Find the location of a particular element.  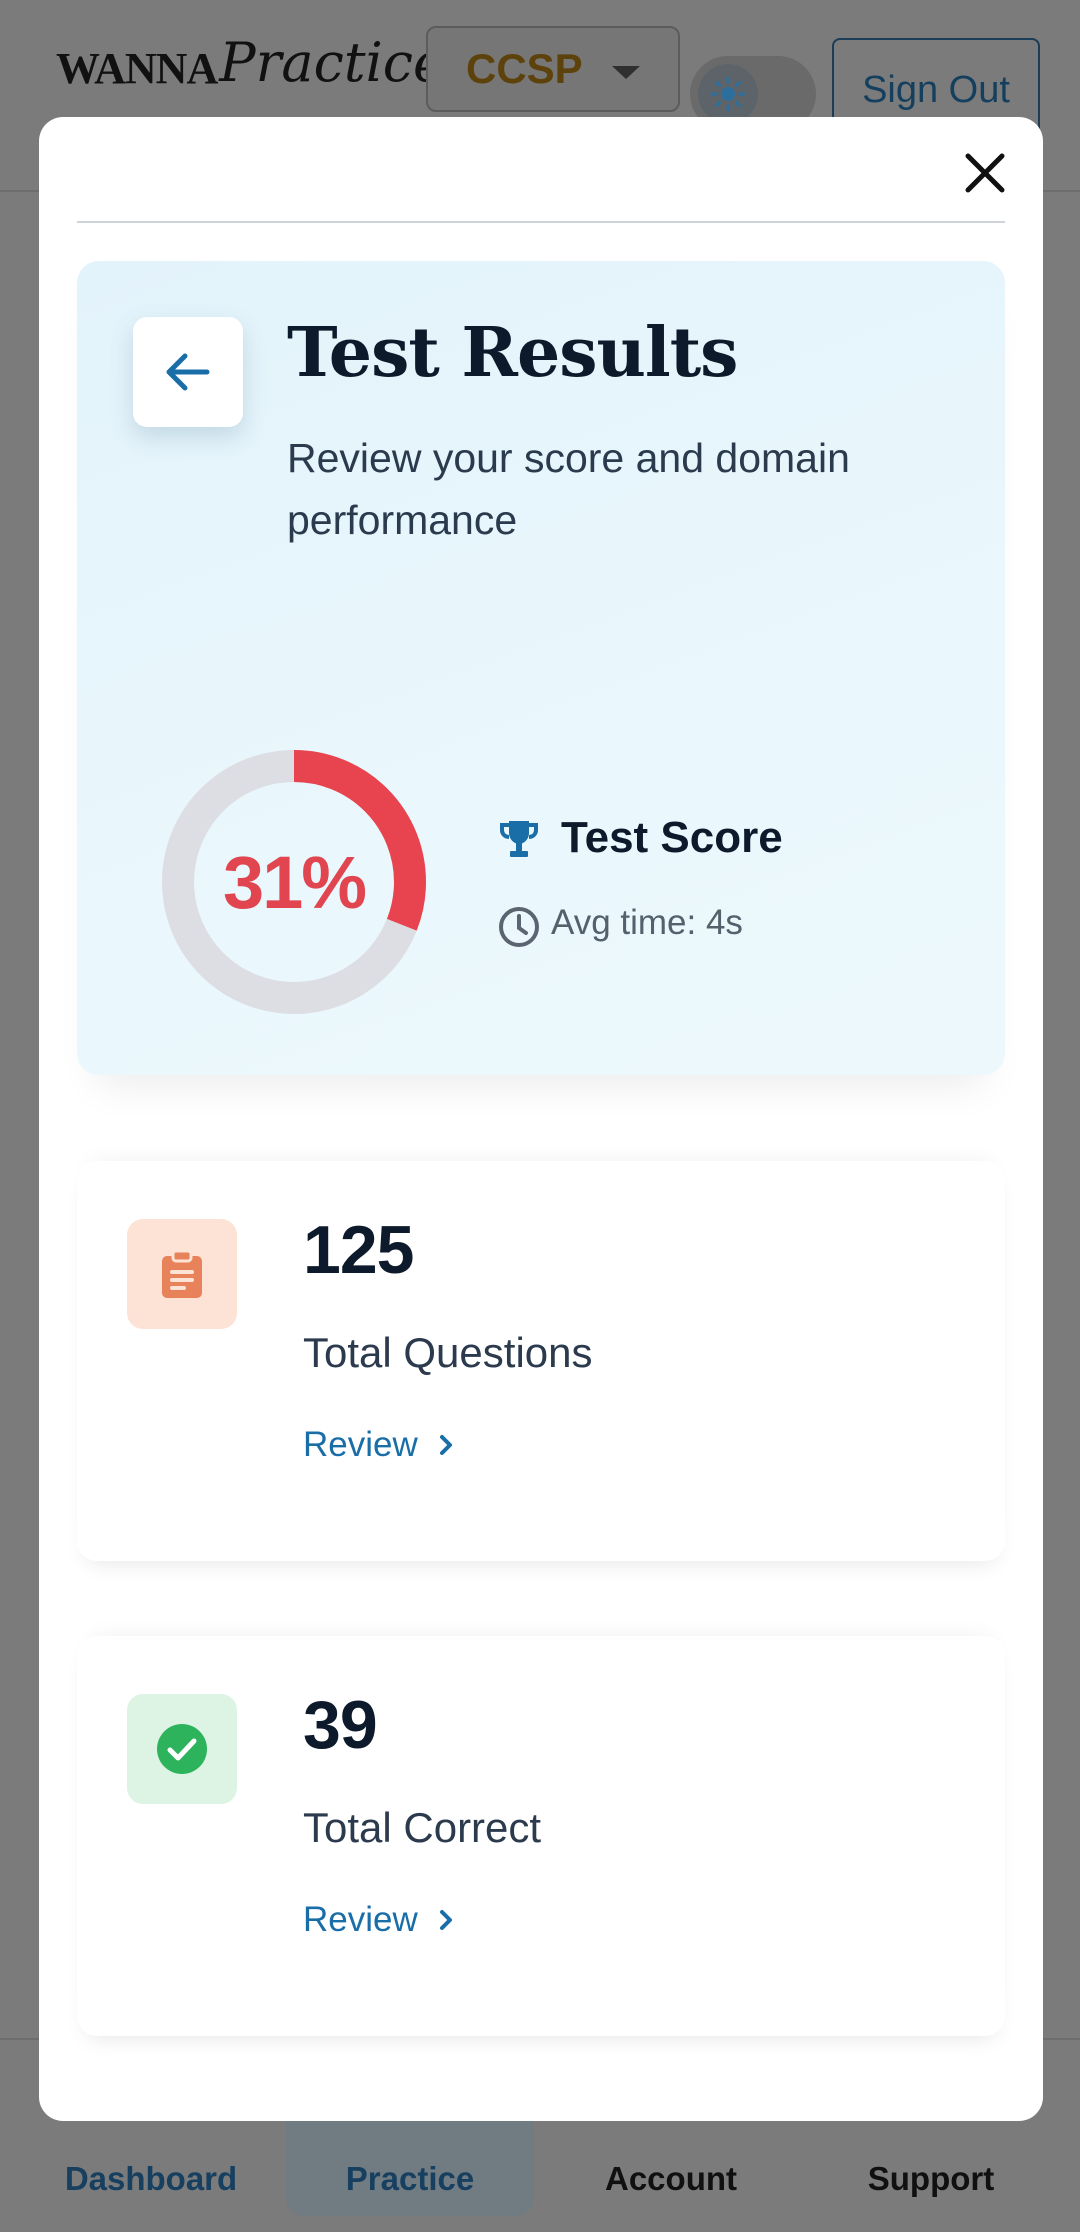

exam-select-value: CCSP is located at coordinates (524, 68).